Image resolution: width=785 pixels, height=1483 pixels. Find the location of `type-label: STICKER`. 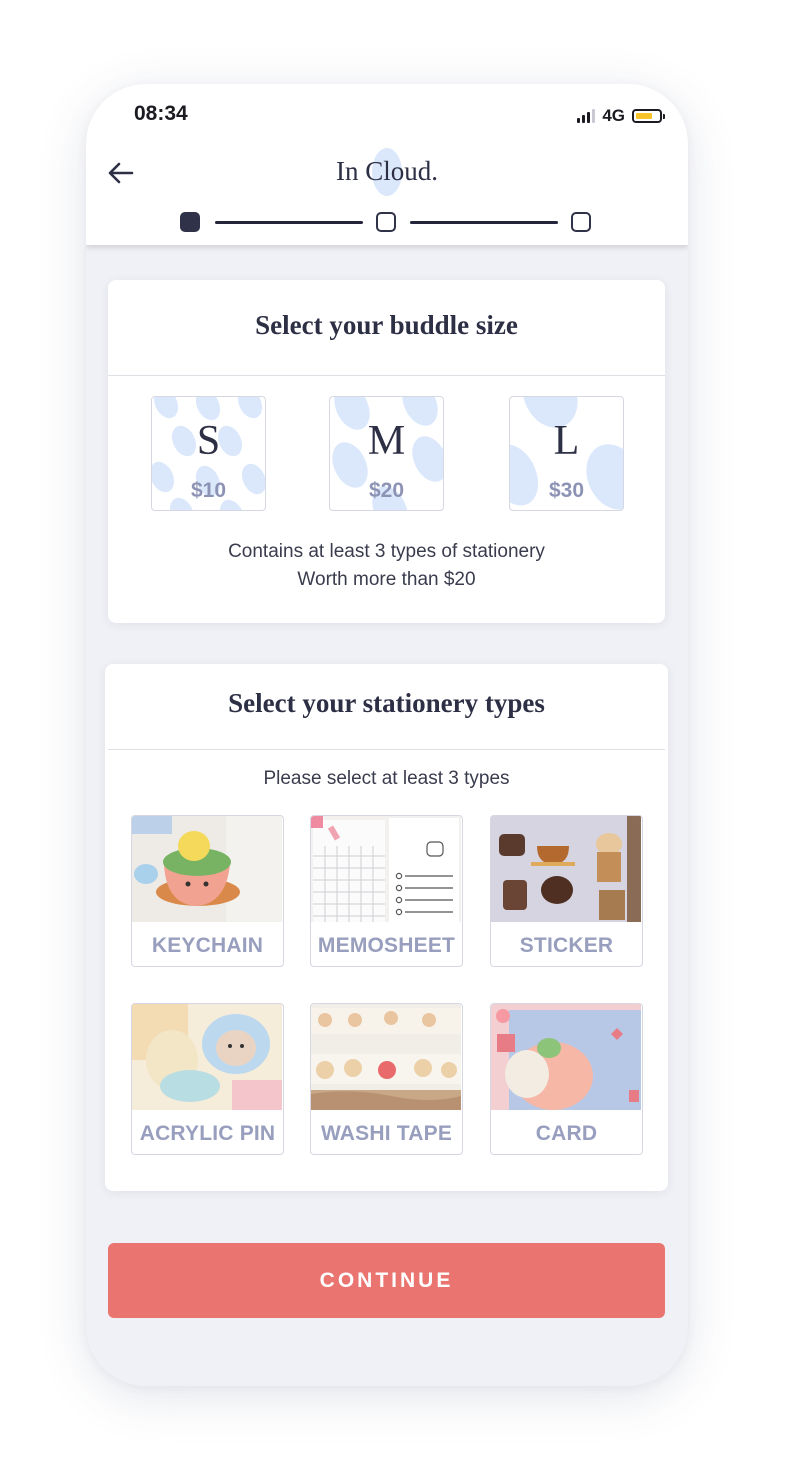

type-label: STICKER is located at coordinates (566, 945).